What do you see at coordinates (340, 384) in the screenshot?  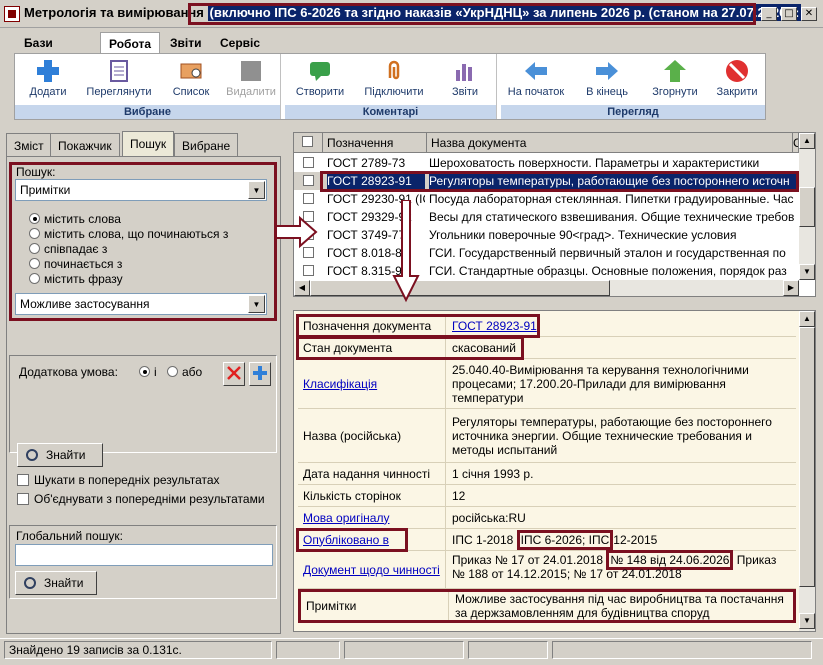 I see `classification-link: Класифікація` at bounding box center [340, 384].